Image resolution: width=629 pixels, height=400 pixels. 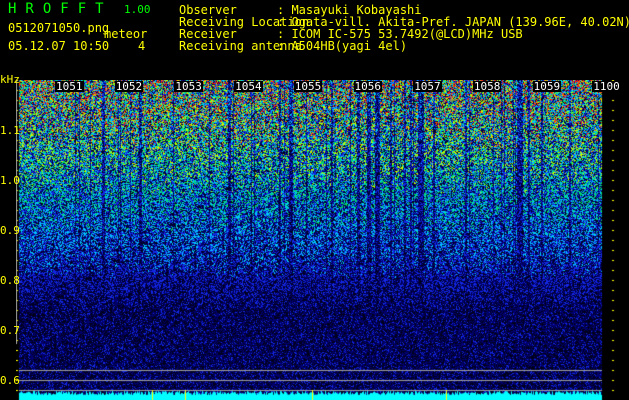 I want to click on y-tick-label: 1.0, so click(x=10, y=180).